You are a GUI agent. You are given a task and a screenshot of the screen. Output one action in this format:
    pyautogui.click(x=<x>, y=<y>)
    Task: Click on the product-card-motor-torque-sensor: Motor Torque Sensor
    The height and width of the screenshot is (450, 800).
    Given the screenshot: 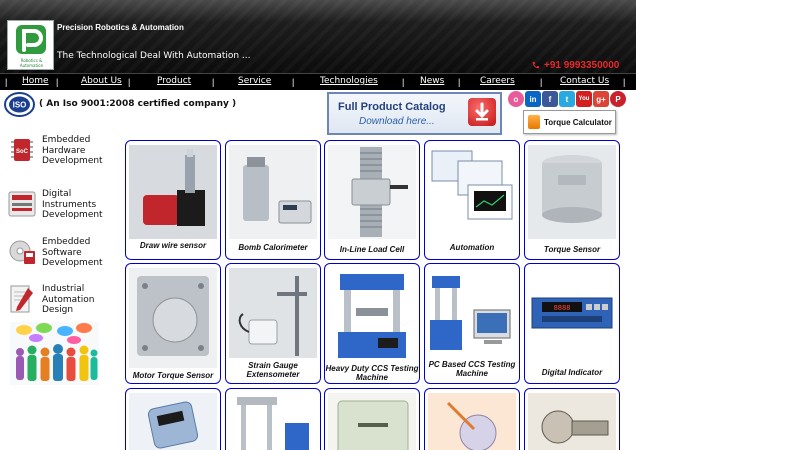 What is the action you would take?
    pyautogui.click(x=173, y=323)
    